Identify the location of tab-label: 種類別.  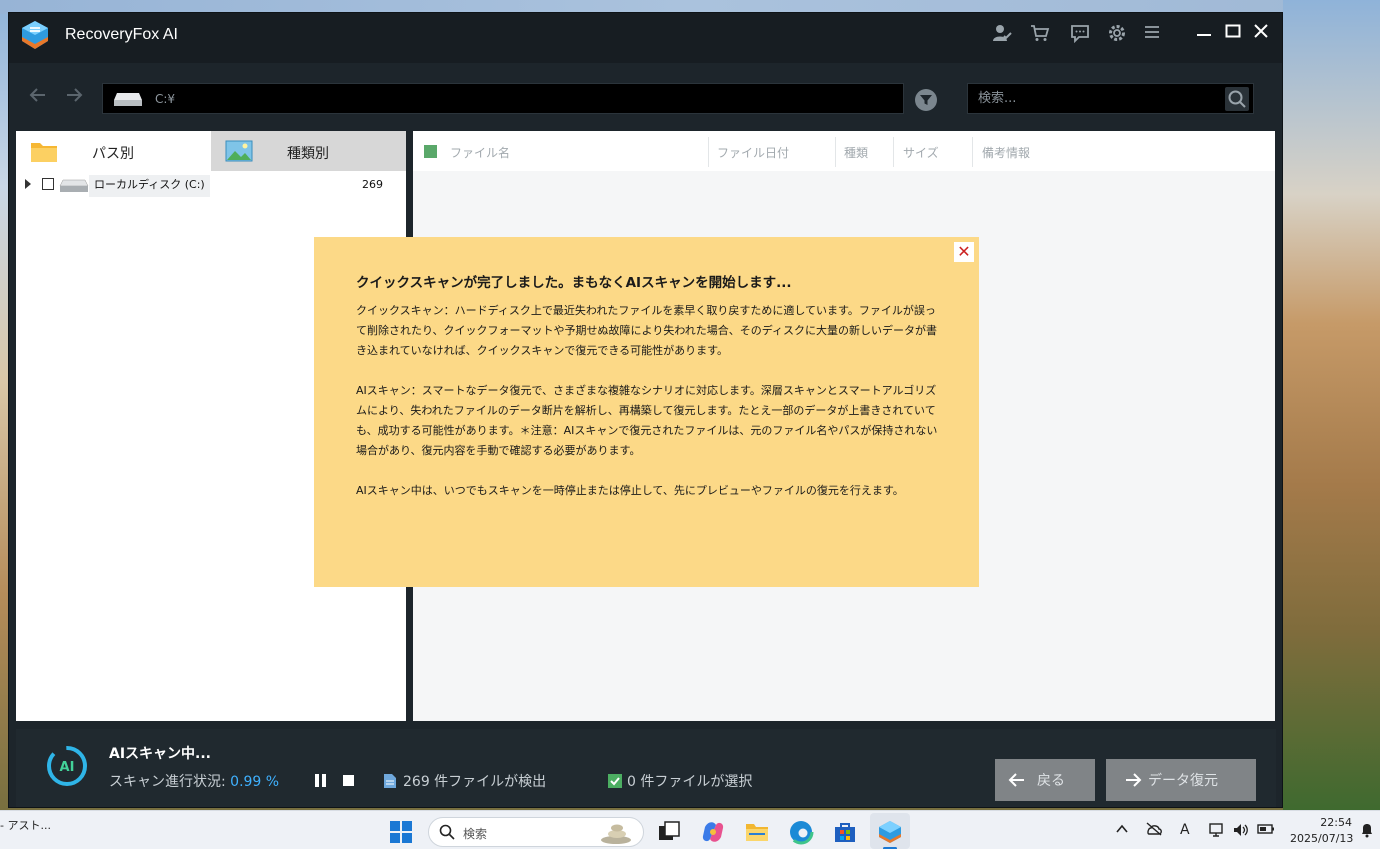
(308, 154).